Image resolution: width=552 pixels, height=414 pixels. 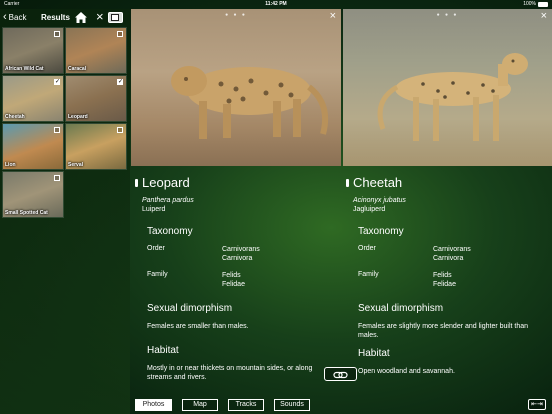 What do you see at coordinates (33, 98) in the screenshot?
I see `thumbnail-cheetah: Cheetah` at bounding box center [33, 98].